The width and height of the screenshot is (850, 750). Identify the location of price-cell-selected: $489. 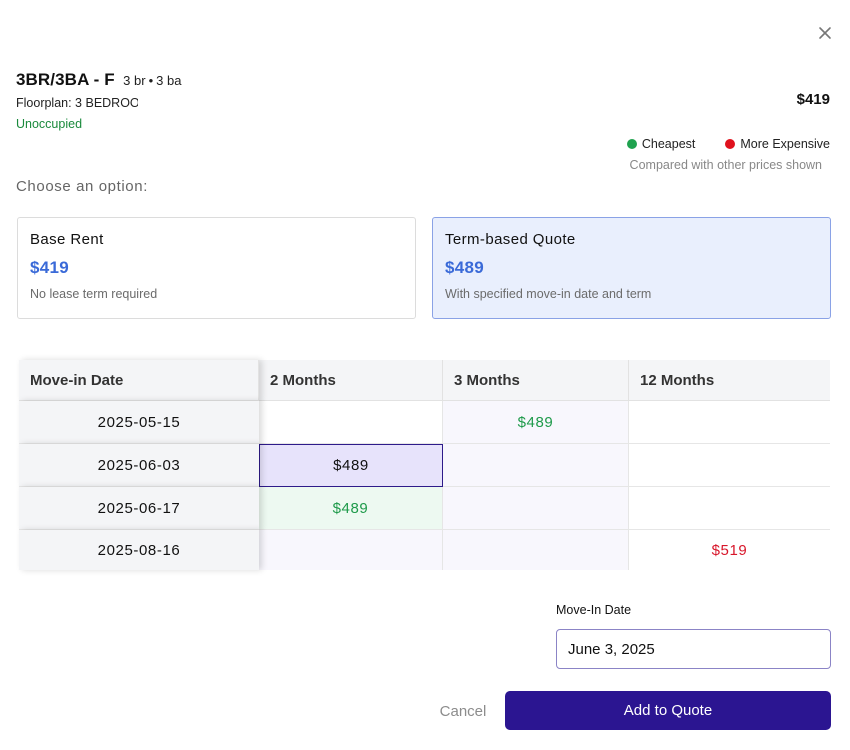
(351, 465).